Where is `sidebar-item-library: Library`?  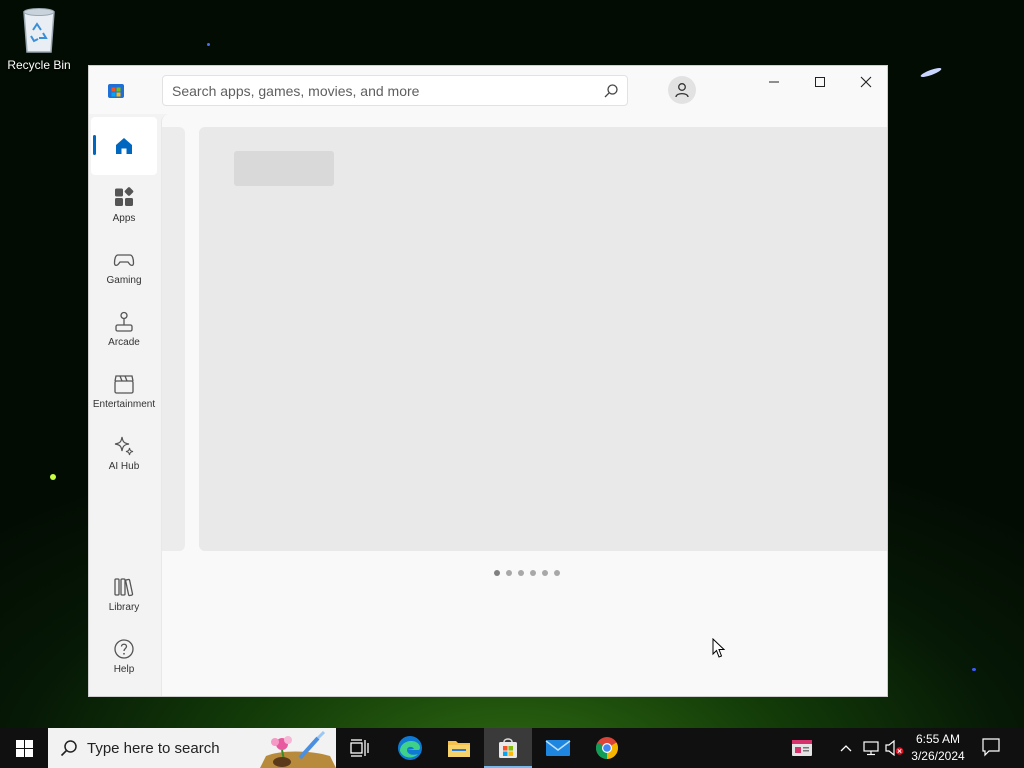
sidebar-item-library: Library is located at coordinates (124, 597).